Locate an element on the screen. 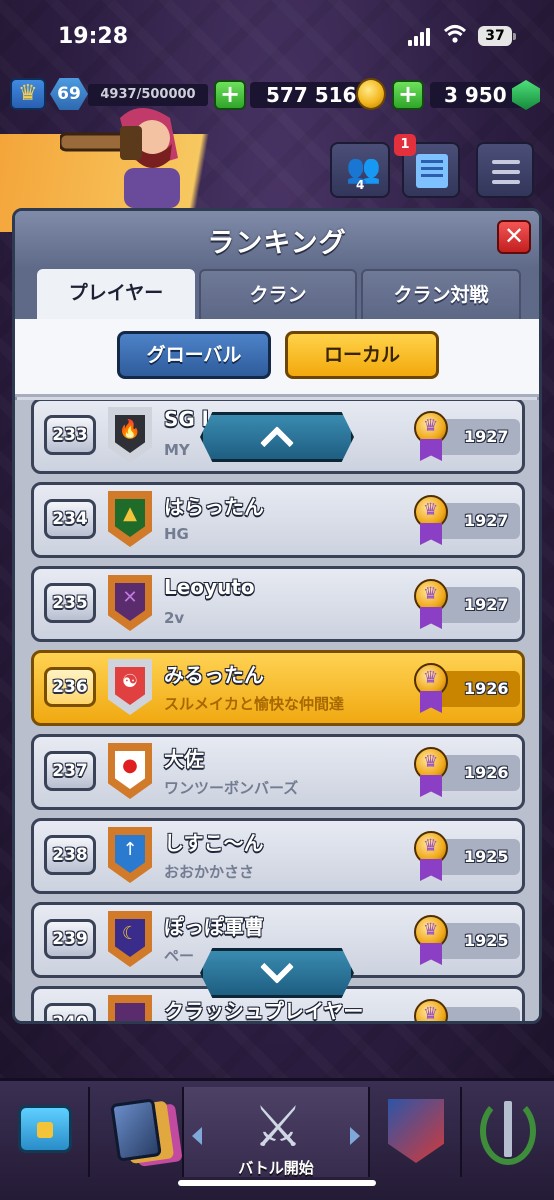  wifi-icon is located at coordinates (455, 34).